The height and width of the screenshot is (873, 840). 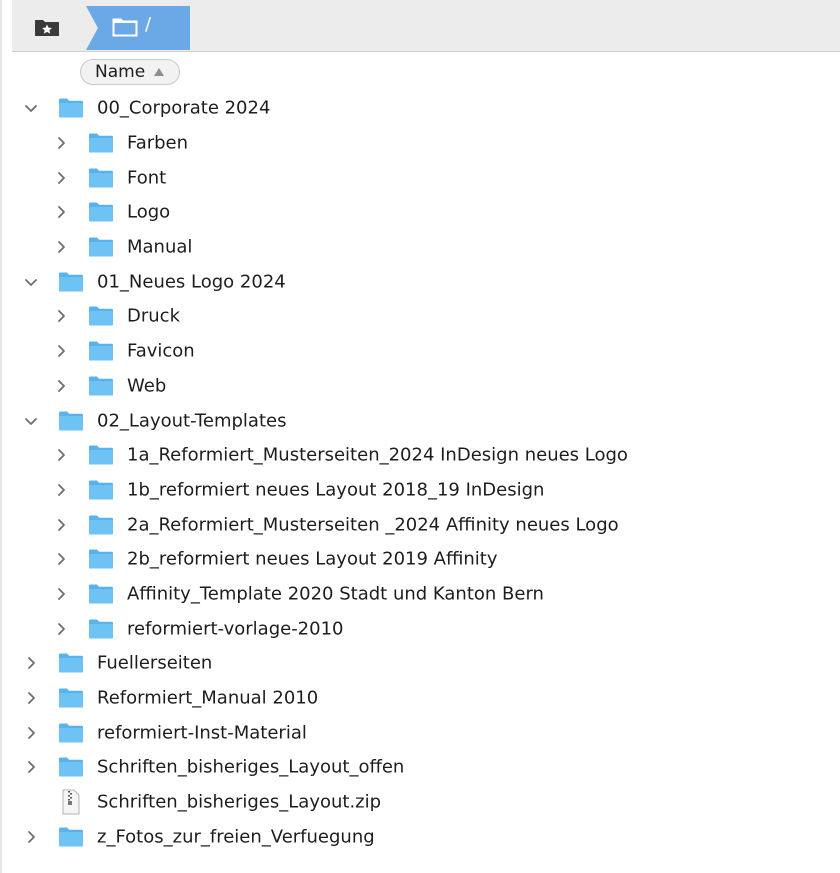 What do you see at coordinates (420, 143) in the screenshot?
I see `folder-row: Farben` at bounding box center [420, 143].